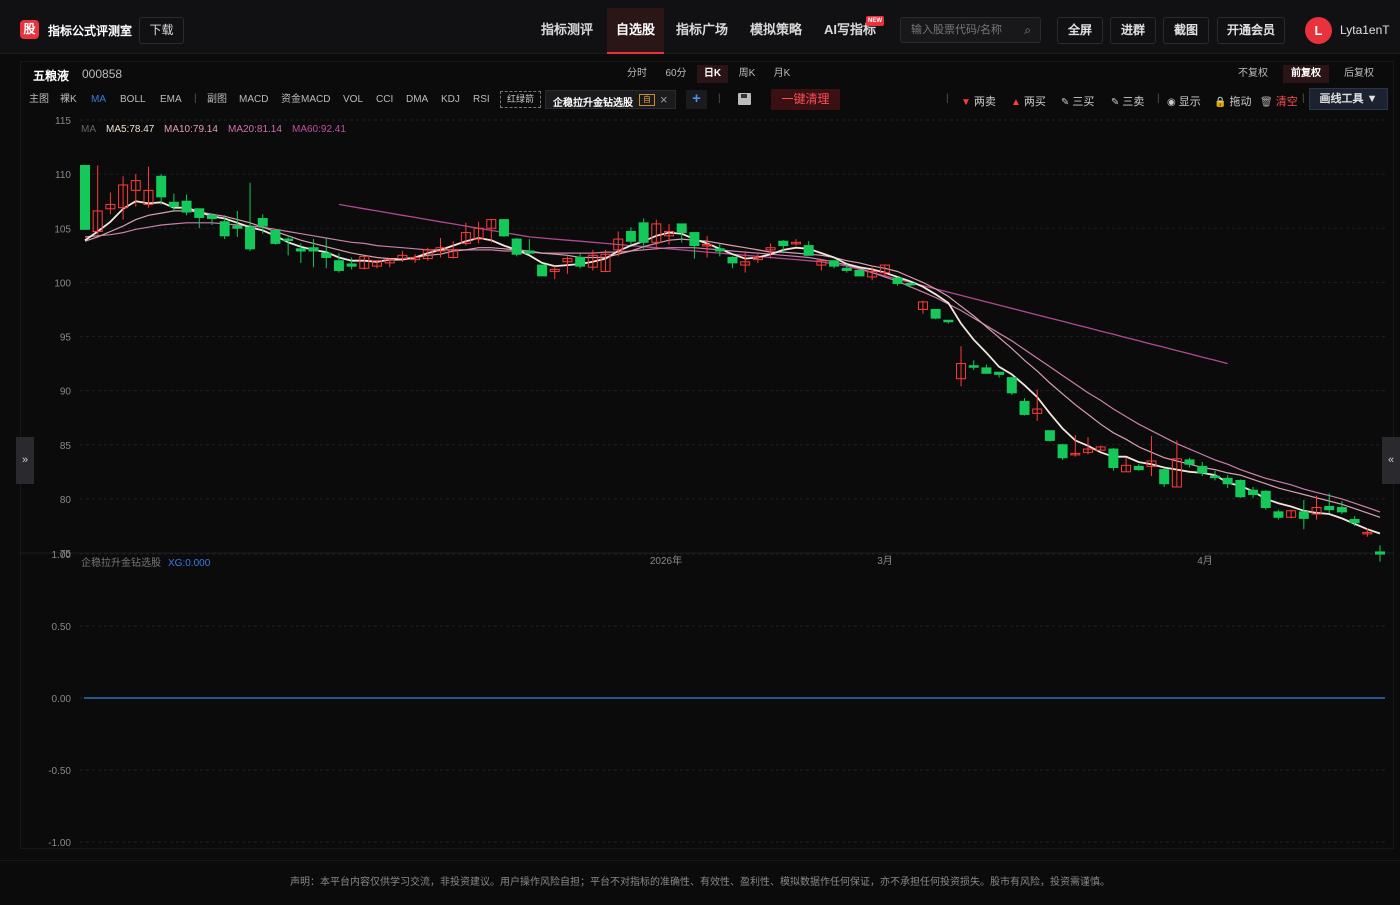 This screenshot has height=905, width=1400. I want to click on ind-vol: VOL, so click(353, 99).